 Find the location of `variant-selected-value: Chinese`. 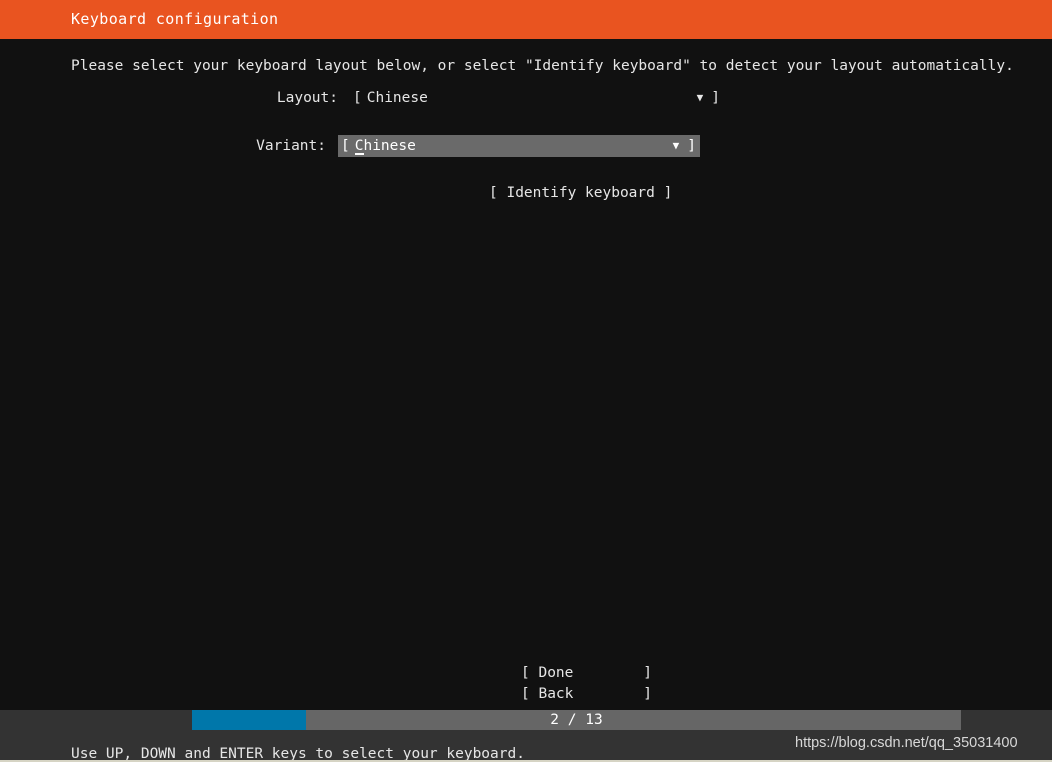

variant-selected-value: Chinese is located at coordinates (385, 146).